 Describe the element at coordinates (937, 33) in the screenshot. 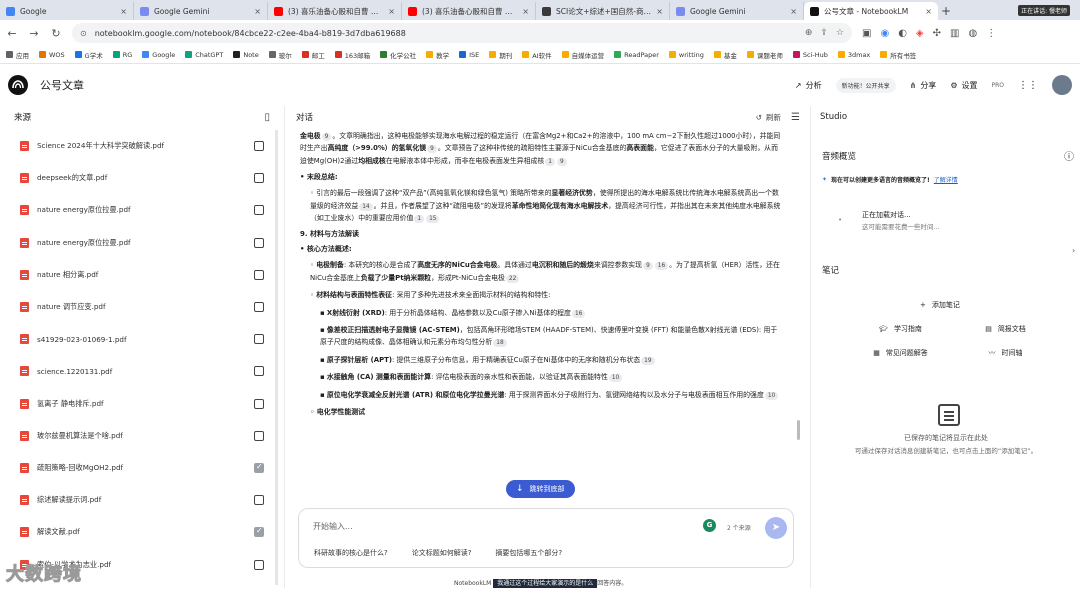

I see `extensions-puzzle-icon: ✣` at that location.